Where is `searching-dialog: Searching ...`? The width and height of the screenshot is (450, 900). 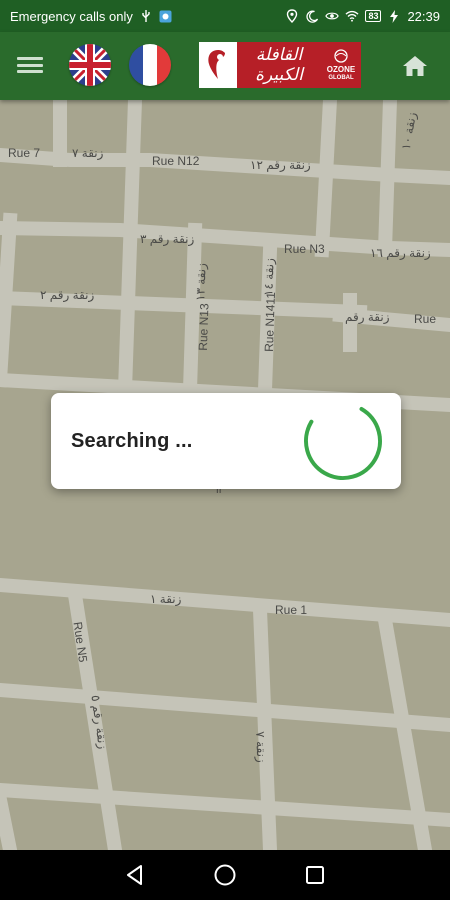
searching-dialog: Searching ... is located at coordinates (226, 441).